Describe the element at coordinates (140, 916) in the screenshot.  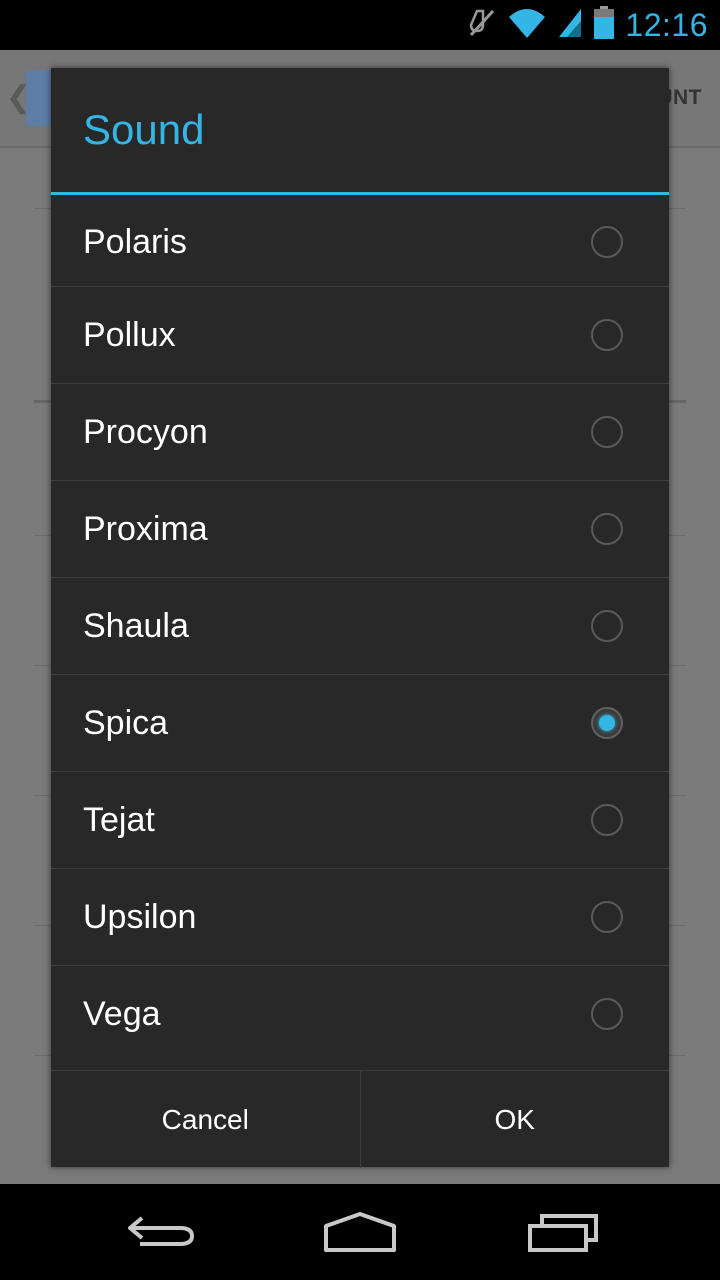
I see `option-label: Upsilon` at that location.